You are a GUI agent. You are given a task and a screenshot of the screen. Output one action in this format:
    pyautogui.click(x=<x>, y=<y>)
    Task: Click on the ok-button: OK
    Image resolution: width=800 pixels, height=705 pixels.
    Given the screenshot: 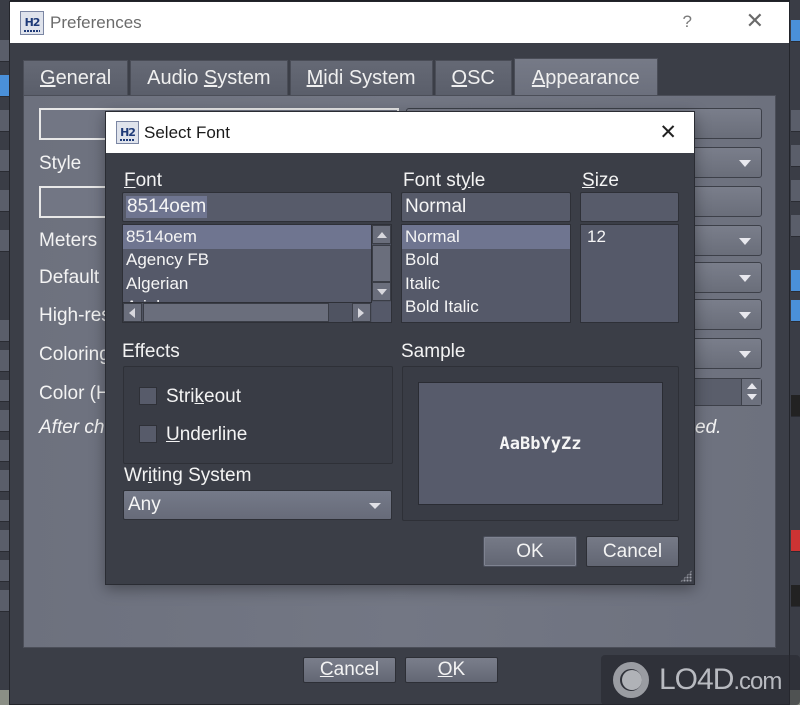 What is the action you would take?
    pyautogui.click(x=530, y=551)
    